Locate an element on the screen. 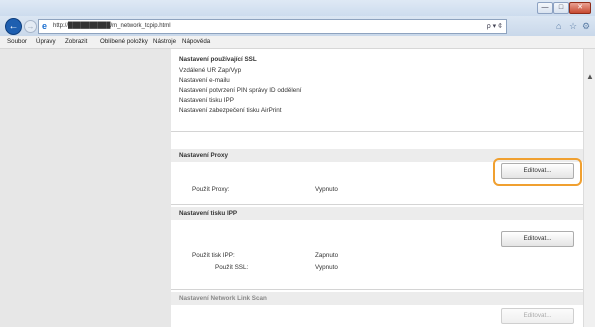  use-ipp-value: Zapnuto is located at coordinates (327, 255).